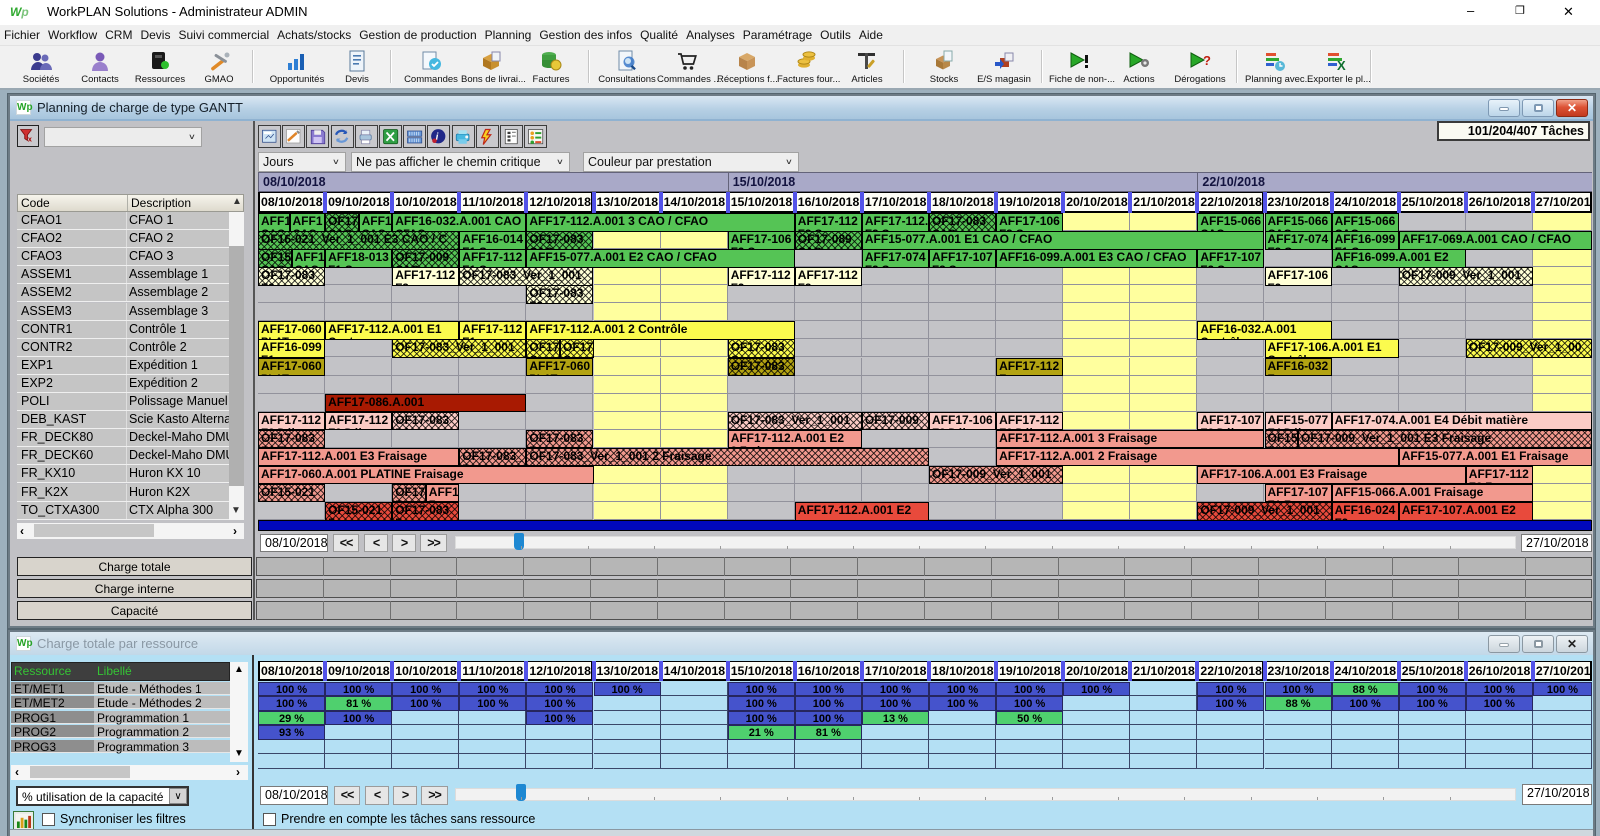  I want to click on svg-text: X, so click(1341, 65).